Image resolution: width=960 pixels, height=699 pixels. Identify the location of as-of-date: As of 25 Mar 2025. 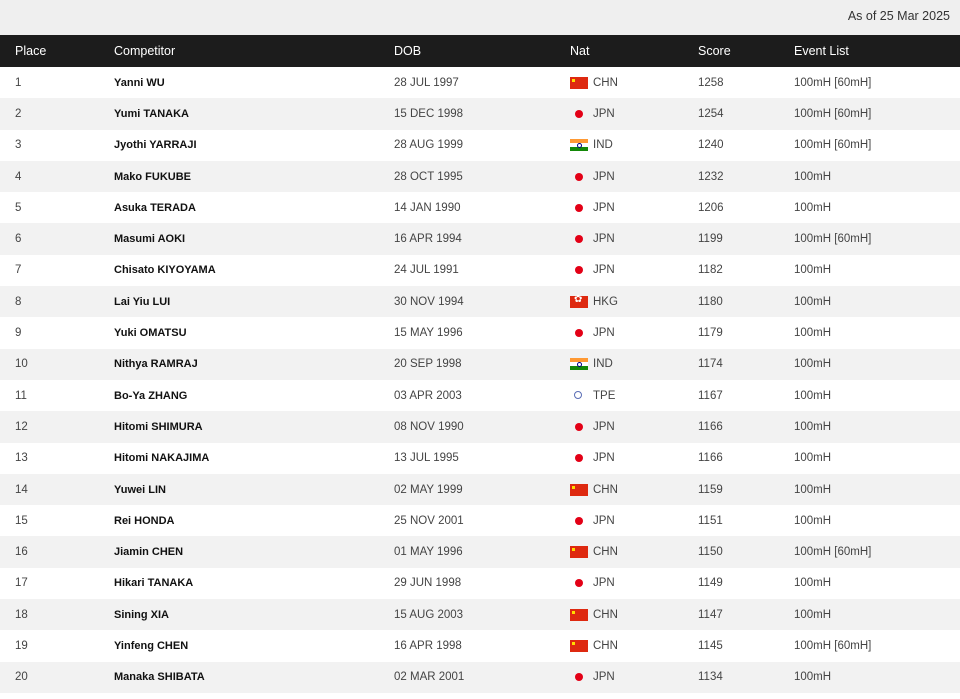
(898, 16).